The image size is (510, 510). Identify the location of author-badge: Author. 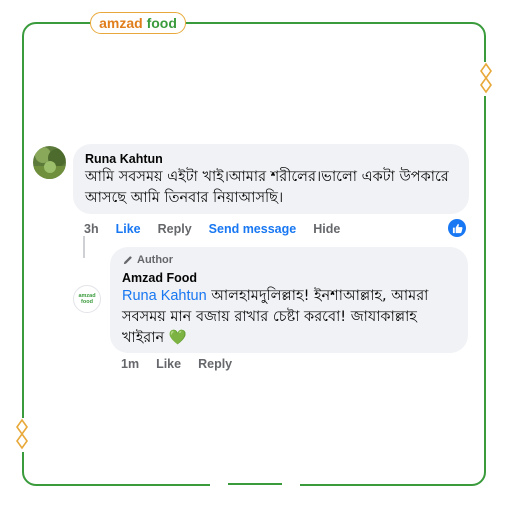
(289, 260).